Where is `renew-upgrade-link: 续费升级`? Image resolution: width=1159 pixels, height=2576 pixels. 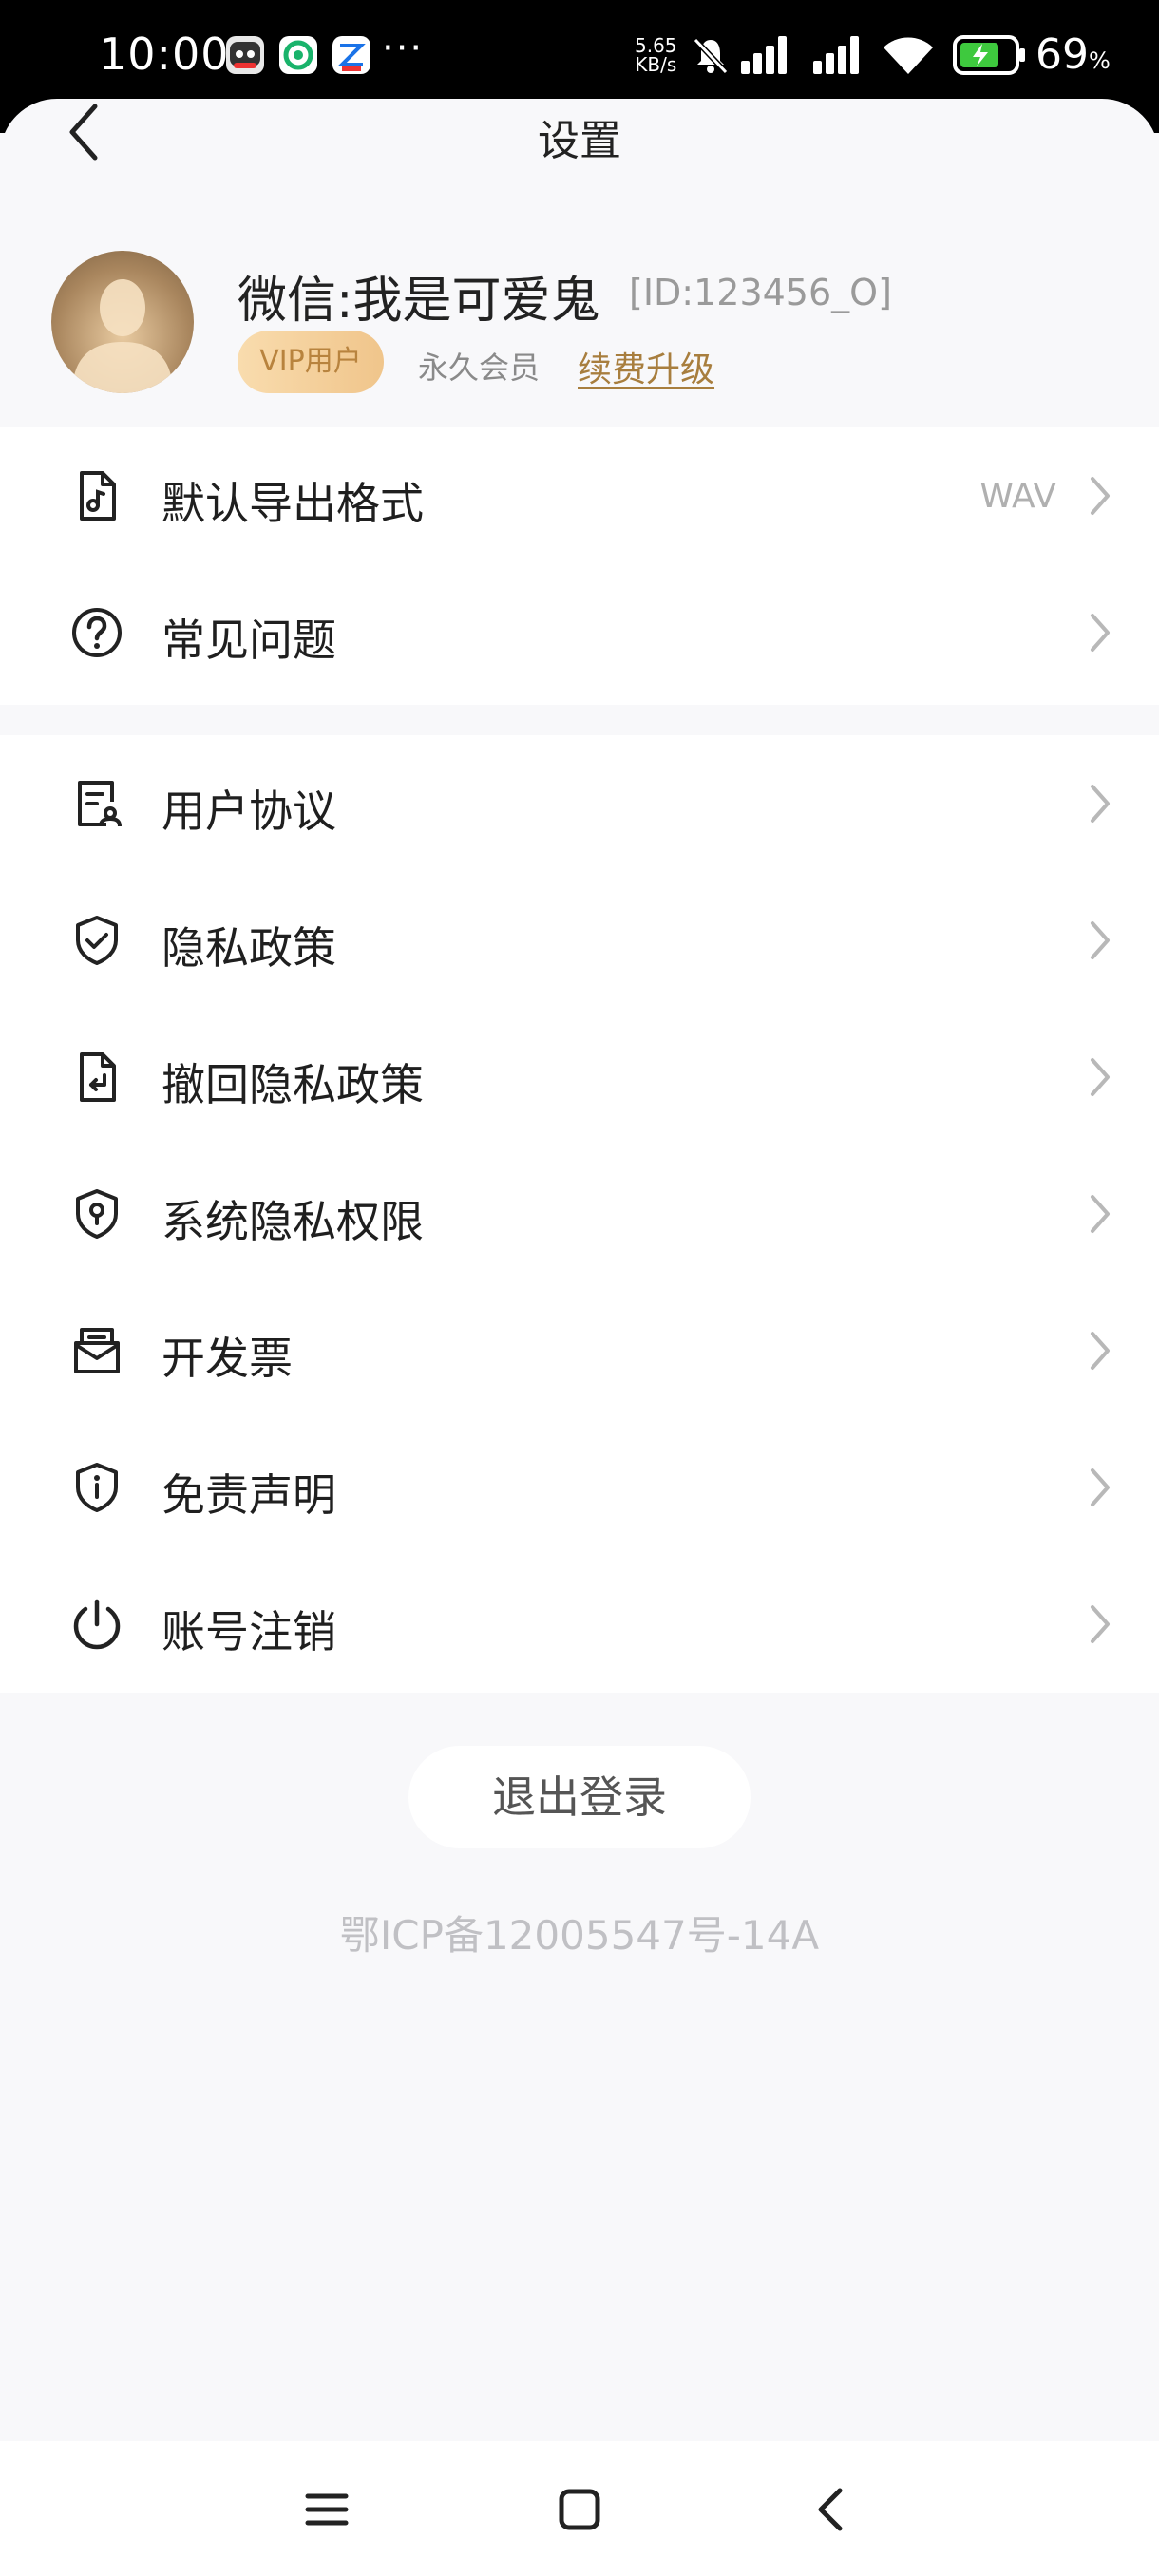
renew-upgrade-link: 续费升级 is located at coordinates (646, 366).